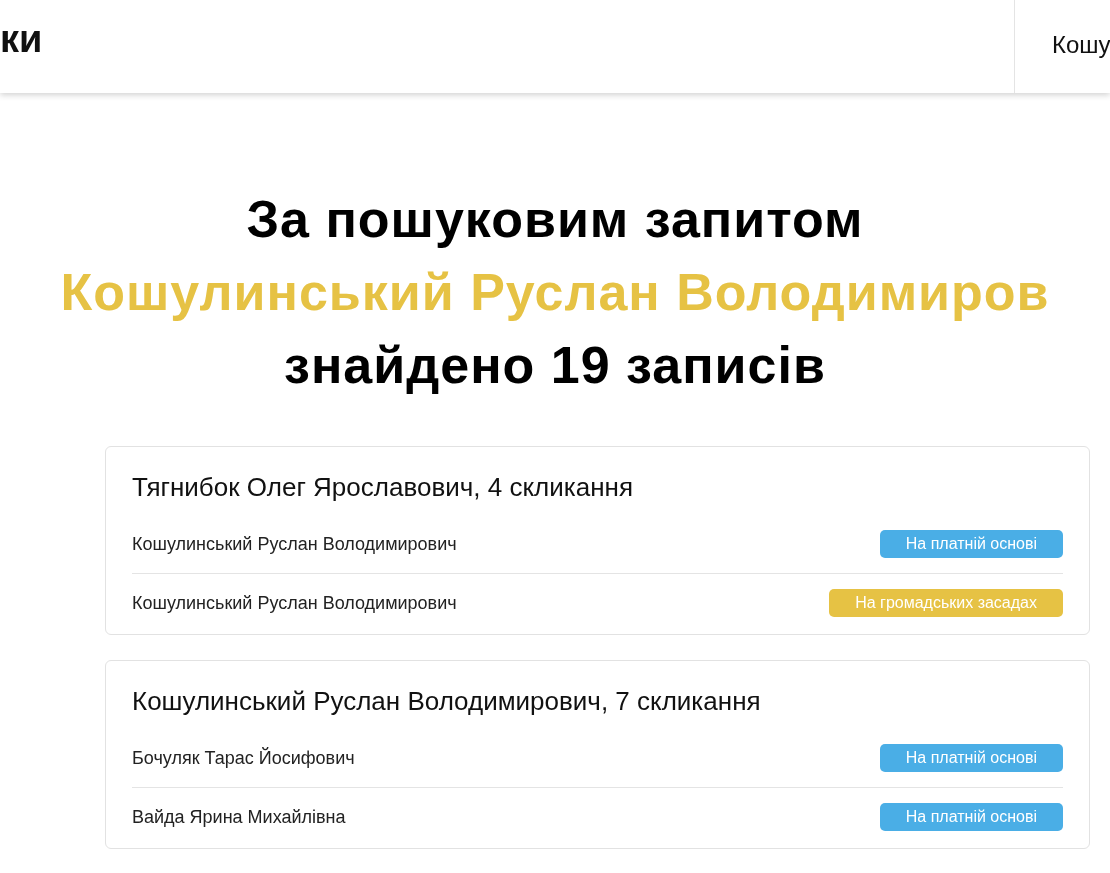  Describe the element at coordinates (1062, 46) in the screenshot. I see `search-field: Кошу` at that location.